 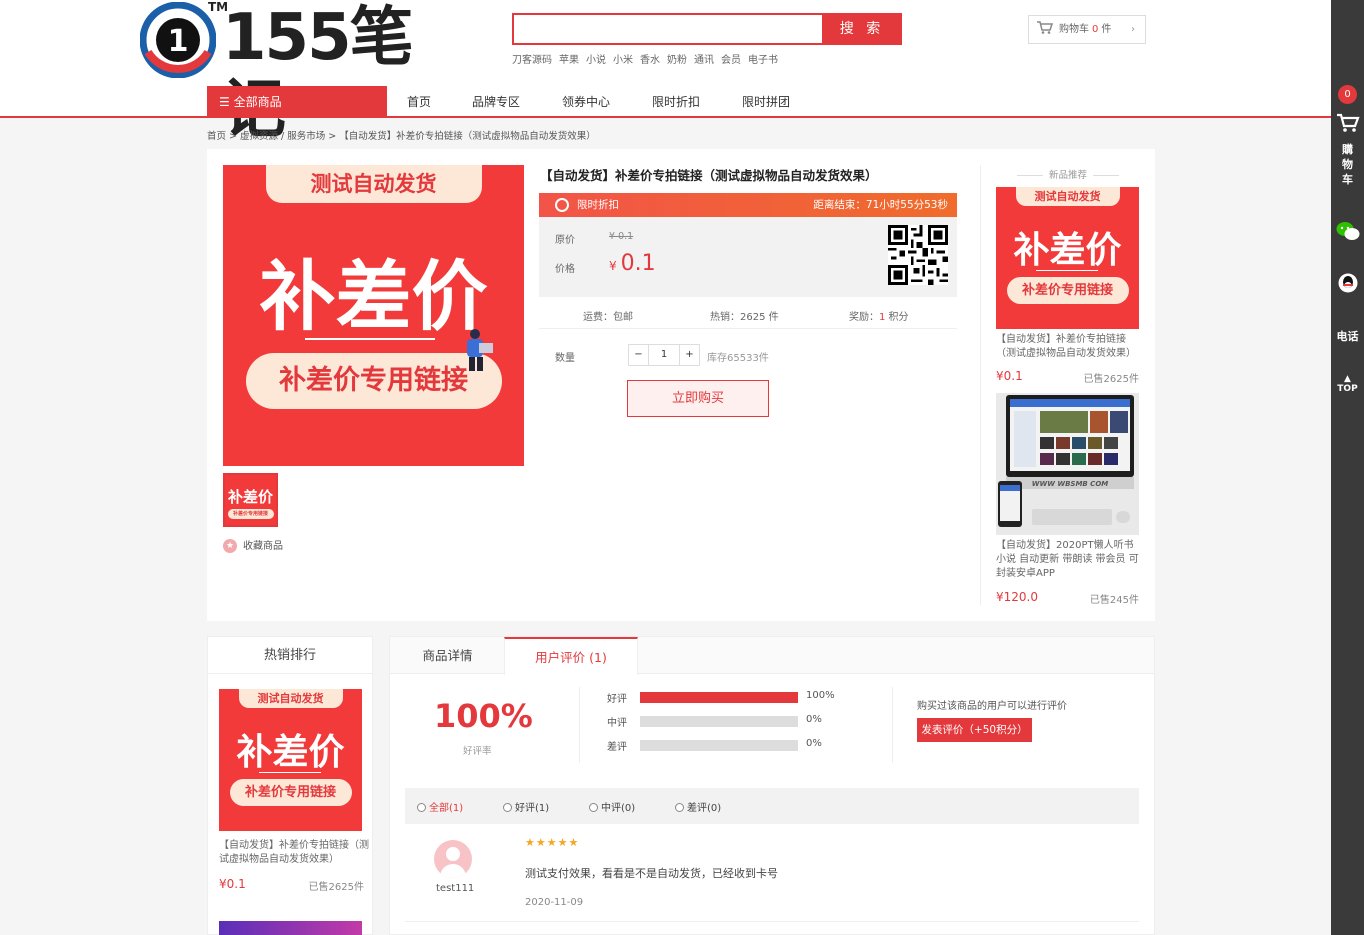 What do you see at coordinates (562, 205) in the screenshot?
I see `clock-icon` at bounding box center [562, 205].